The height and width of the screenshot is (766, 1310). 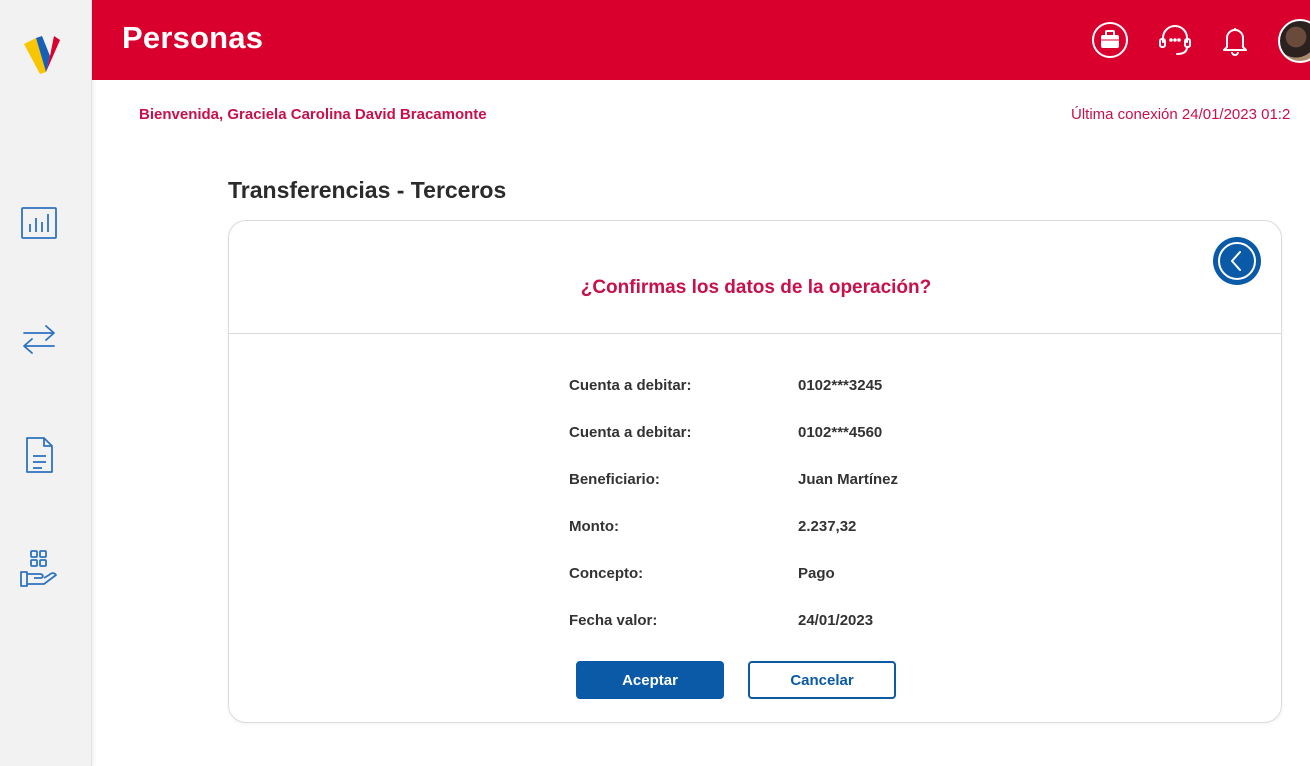 What do you see at coordinates (769, 622) in the screenshot?
I see `detail-row-value-date: Fecha valor: 24/01/2023` at bounding box center [769, 622].